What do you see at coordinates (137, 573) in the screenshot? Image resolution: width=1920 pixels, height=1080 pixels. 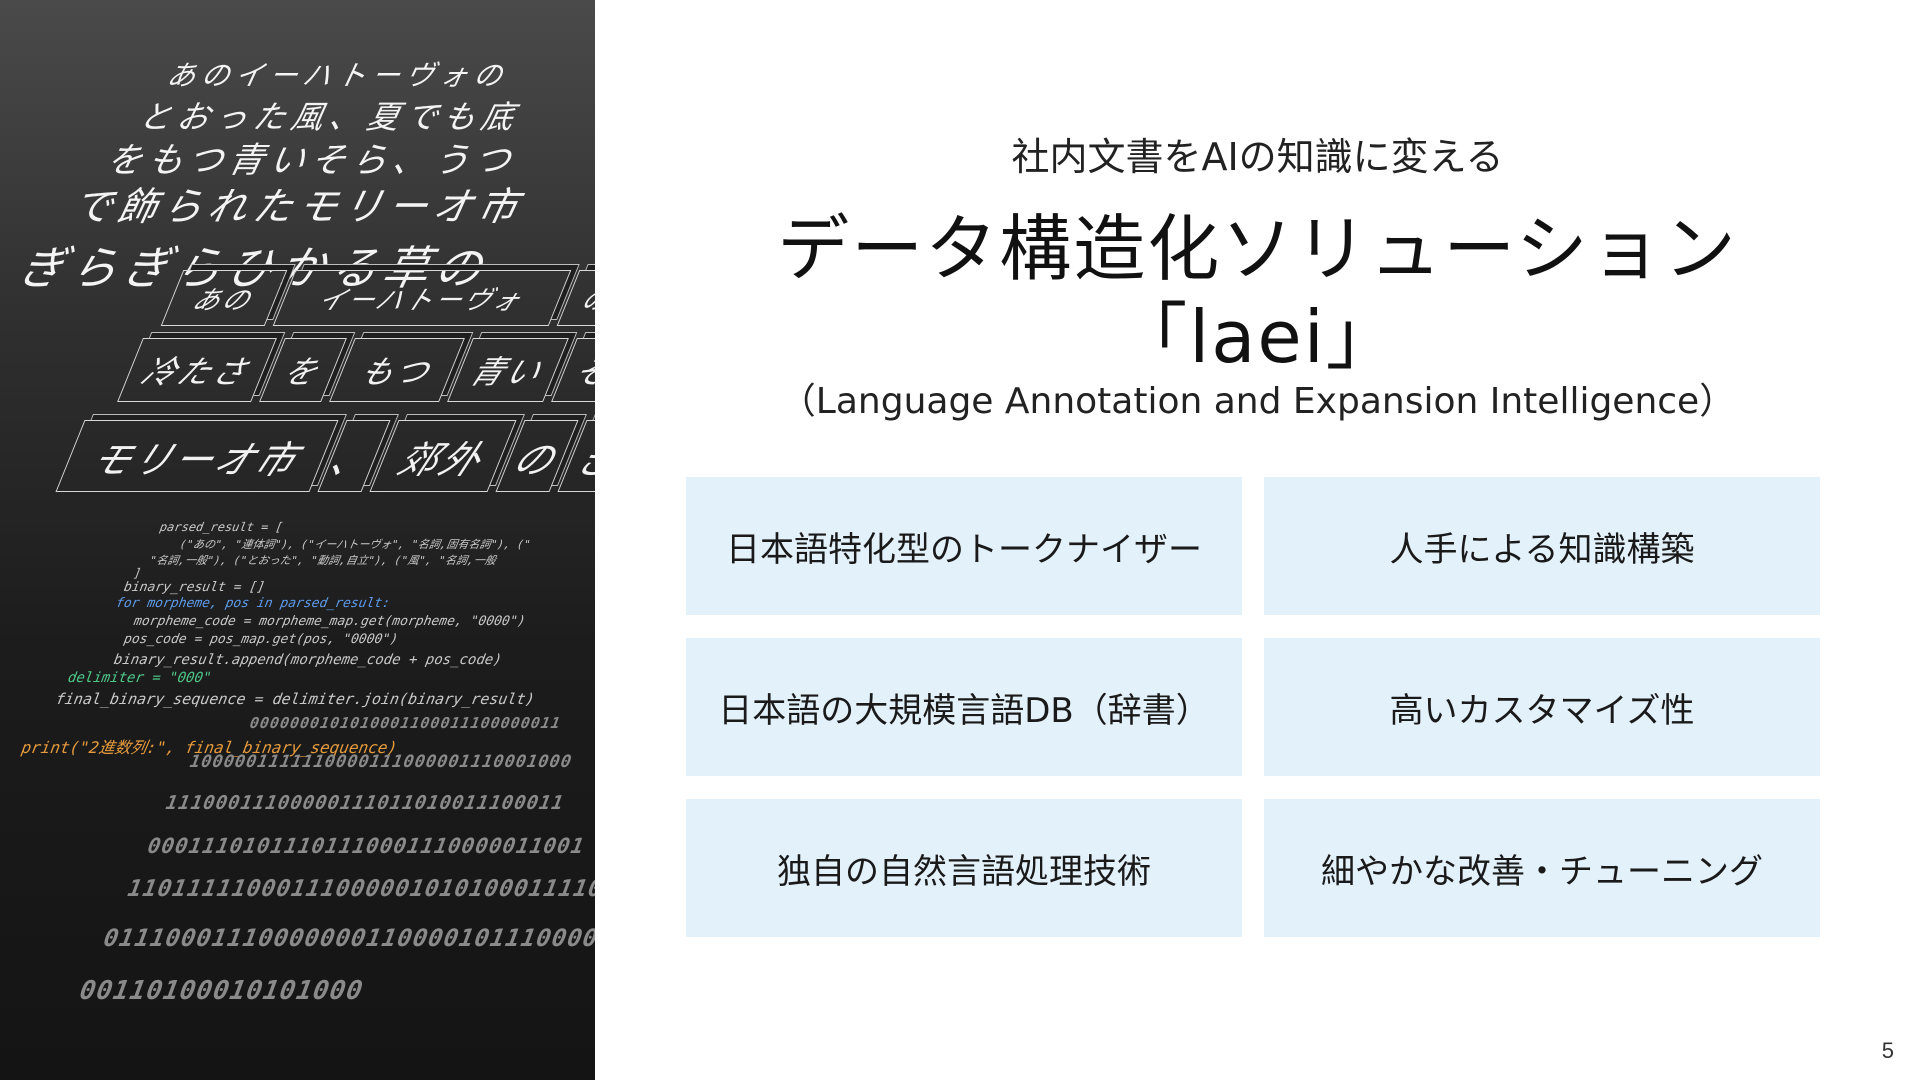 I see `code-line: ]` at bounding box center [137, 573].